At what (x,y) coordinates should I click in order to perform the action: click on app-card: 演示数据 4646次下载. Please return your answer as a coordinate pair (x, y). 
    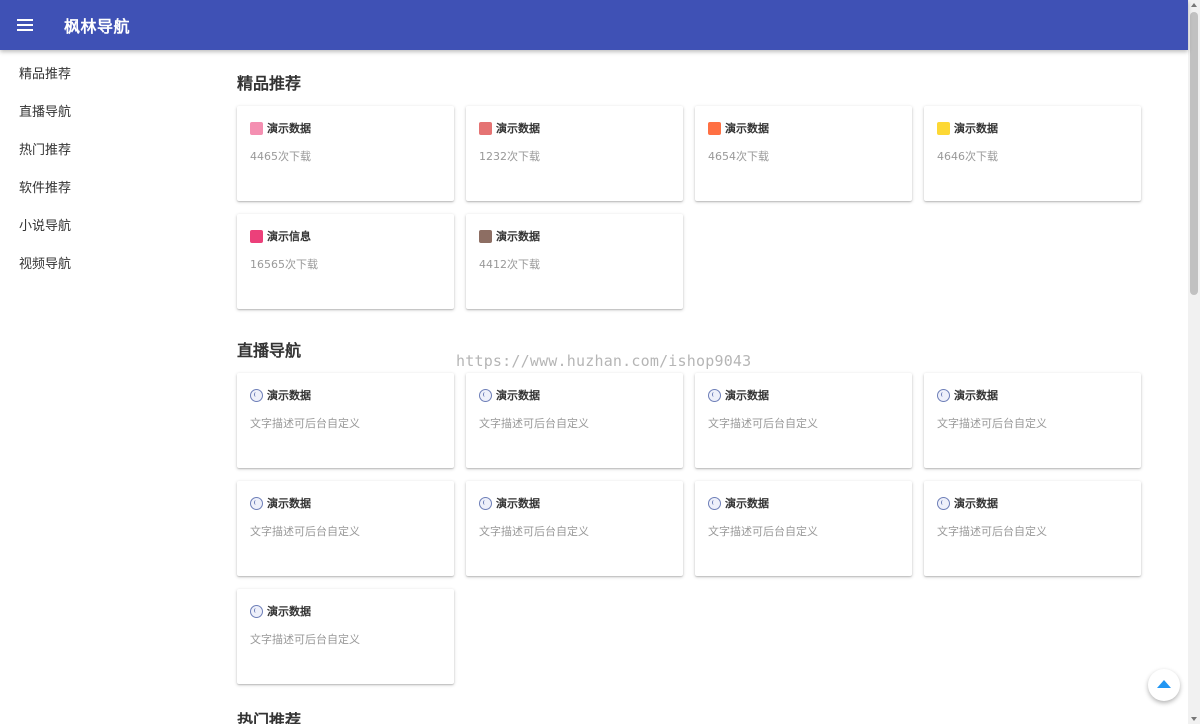
    Looking at the image, I should click on (1032, 153).